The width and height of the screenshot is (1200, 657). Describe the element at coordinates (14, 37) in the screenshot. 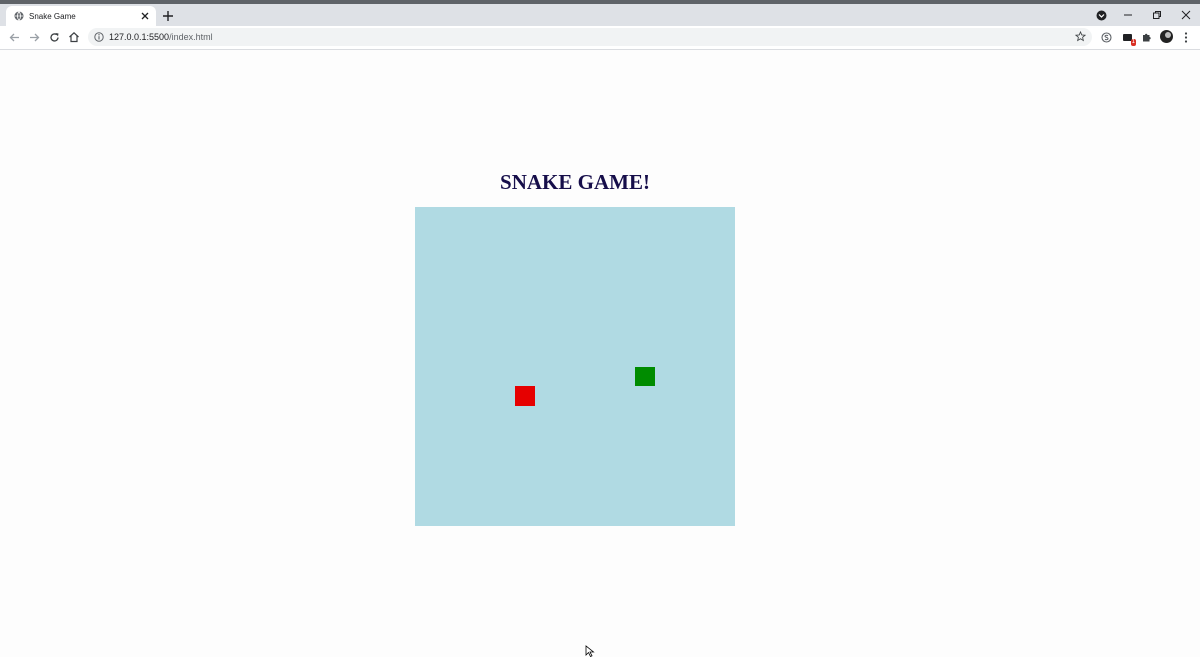

I see `back-arrow-icon` at that location.